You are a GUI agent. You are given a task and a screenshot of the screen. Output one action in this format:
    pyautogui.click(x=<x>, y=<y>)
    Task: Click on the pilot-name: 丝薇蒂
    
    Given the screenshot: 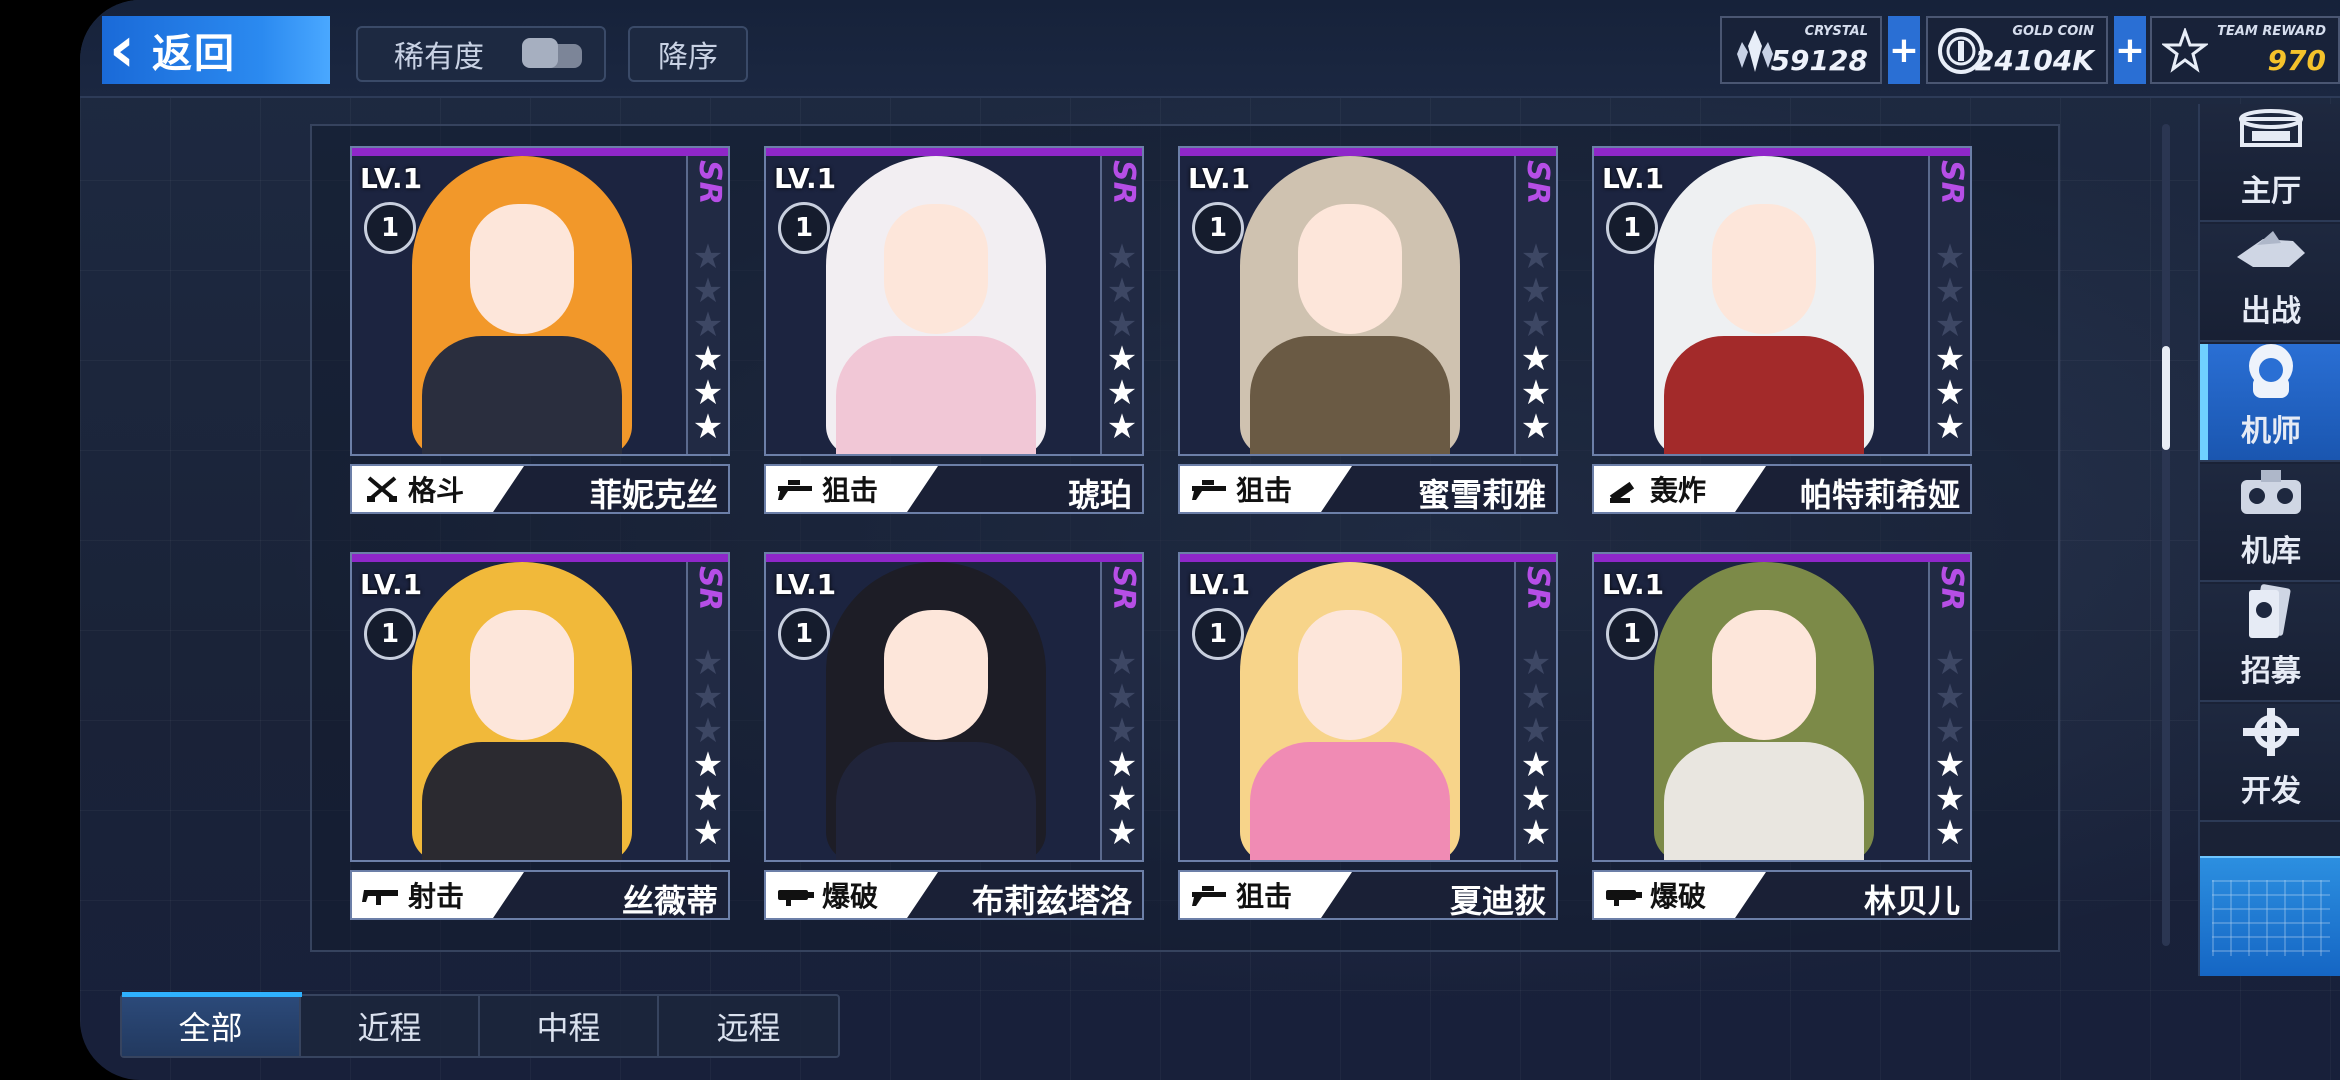 What is the action you would take?
    pyautogui.click(x=669, y=901)
    